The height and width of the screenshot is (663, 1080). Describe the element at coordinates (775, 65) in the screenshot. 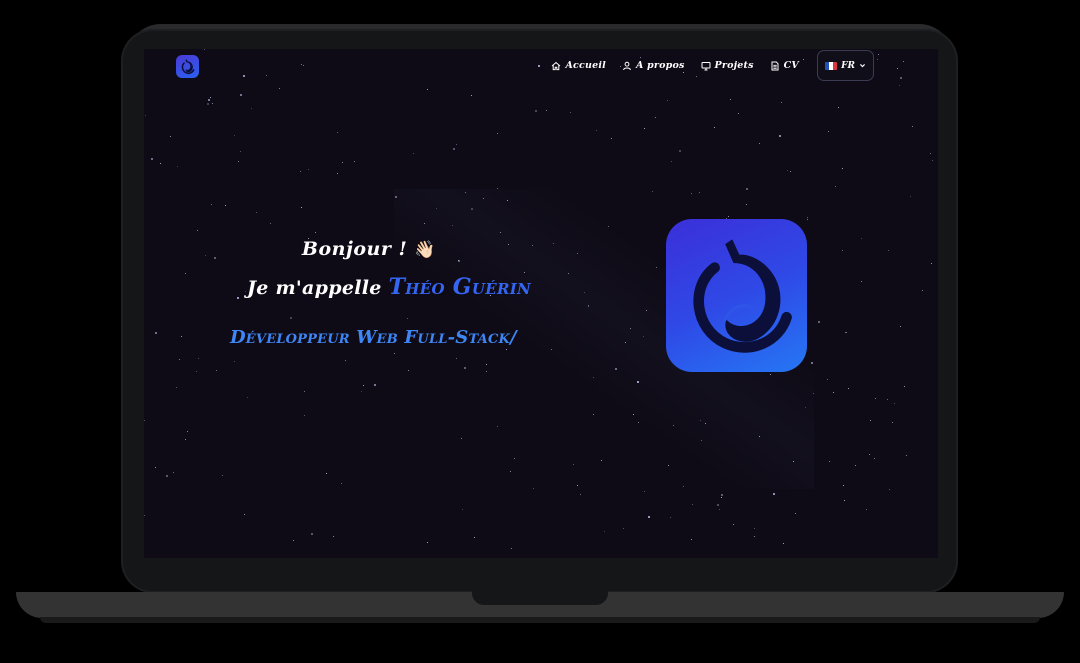

I see `document-icon` at that location.